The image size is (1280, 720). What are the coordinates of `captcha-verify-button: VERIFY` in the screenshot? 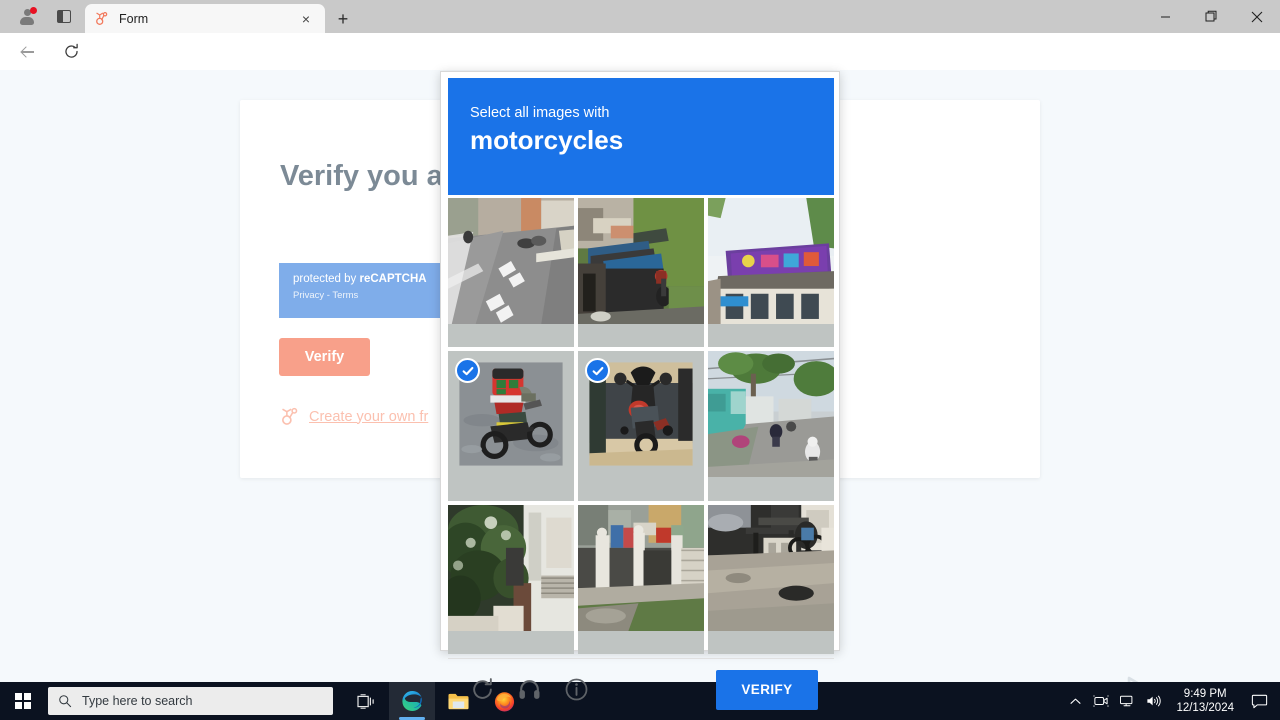 It's located at (767, 689).